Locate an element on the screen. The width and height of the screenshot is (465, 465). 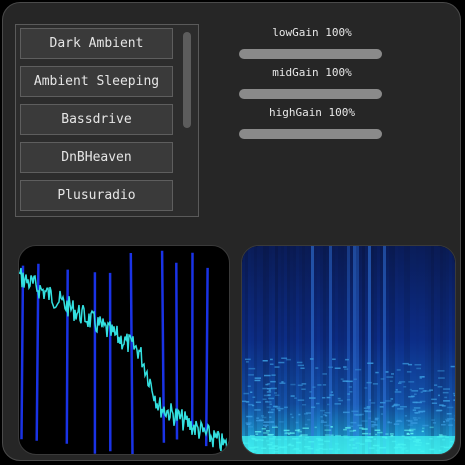
station-button-ambient-sleeping: Ambient Sleeping is located at coordinates (96, 81).